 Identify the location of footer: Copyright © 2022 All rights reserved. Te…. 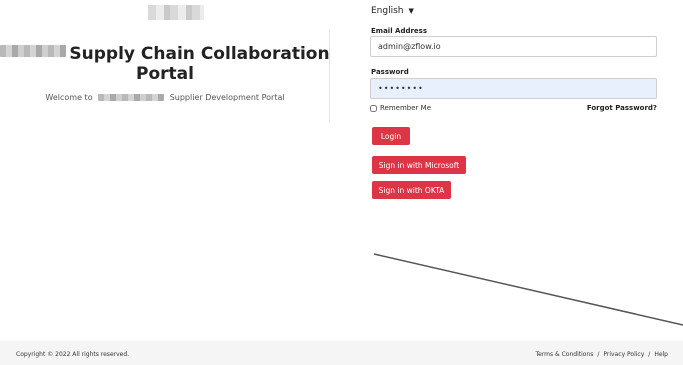
(341, 353).